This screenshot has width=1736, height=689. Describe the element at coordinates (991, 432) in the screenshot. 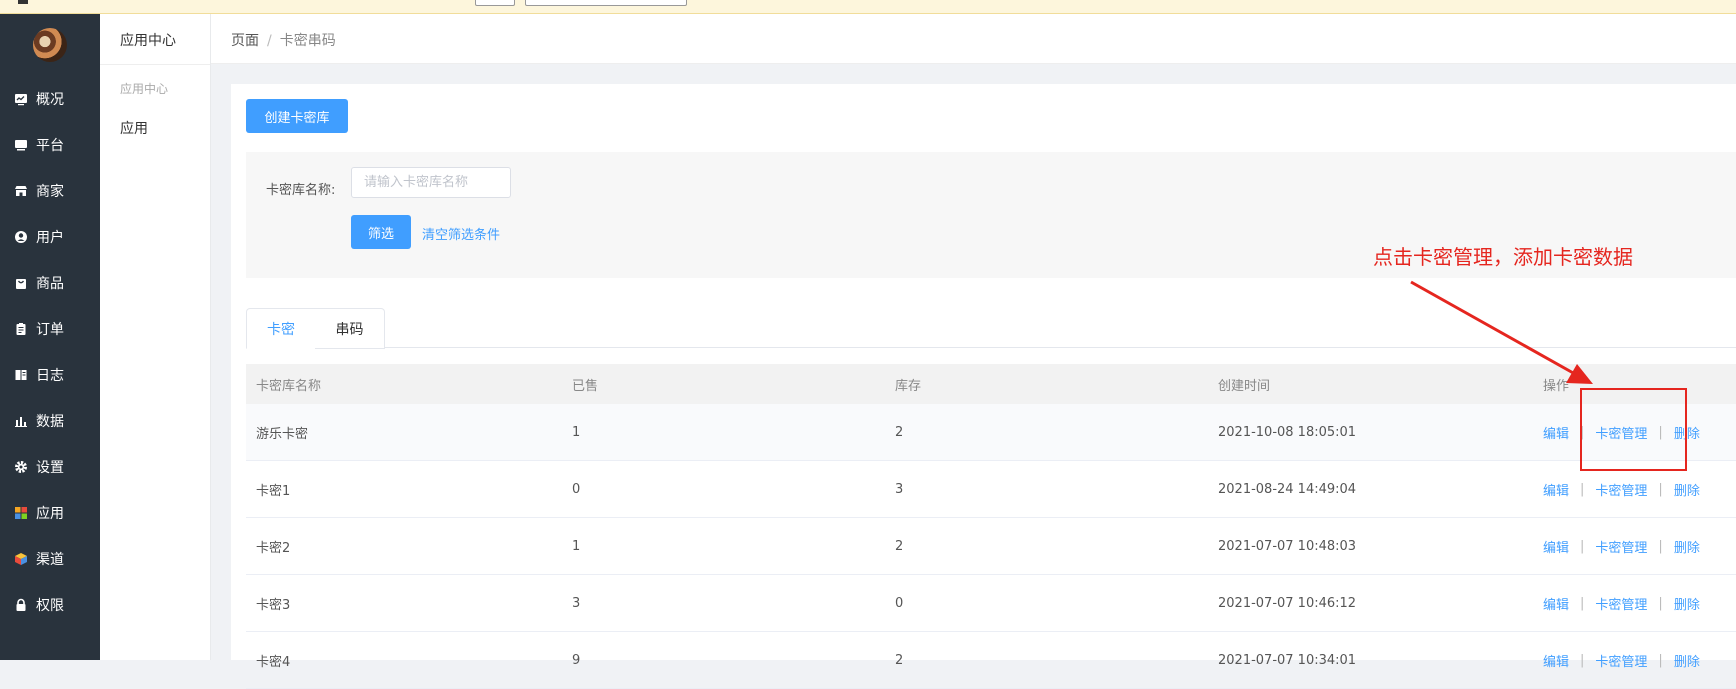

I see `table-row: 游乐卡密 1 2 2021-10-08 18:05:01 编辑 | 卡密管理 | 删除` at that location.